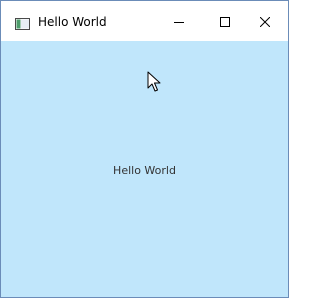 The image size is (320, 298). I want to click on minimize-button, so click(179, 21).